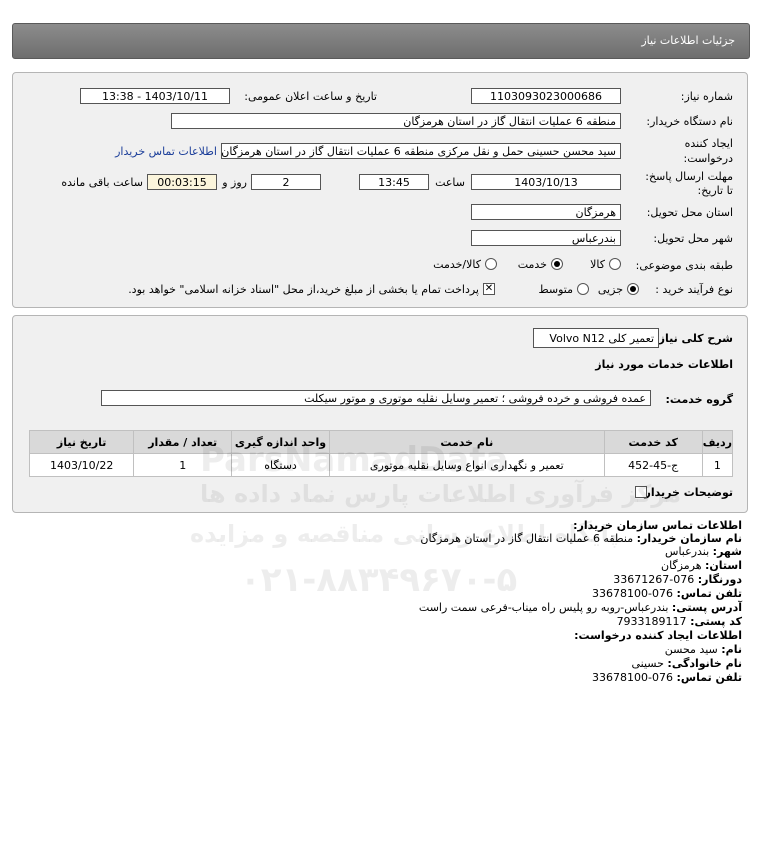 This screenshot has width=770, height=845. I want to click on creator-first-name-value: سید محسن, so click(691, 649).